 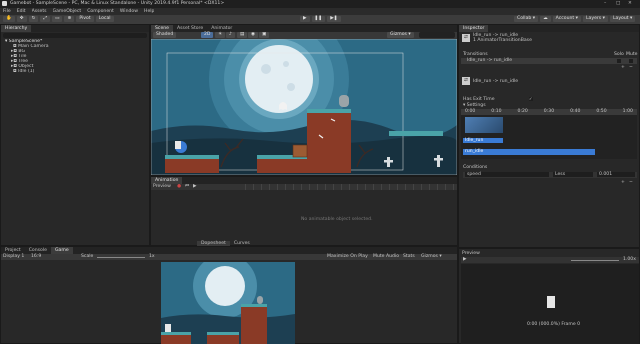 What do you see at coordinates (601, 111) in the screenshot?
I see `tick-5: 0:50` at bounding box center [601, 111].